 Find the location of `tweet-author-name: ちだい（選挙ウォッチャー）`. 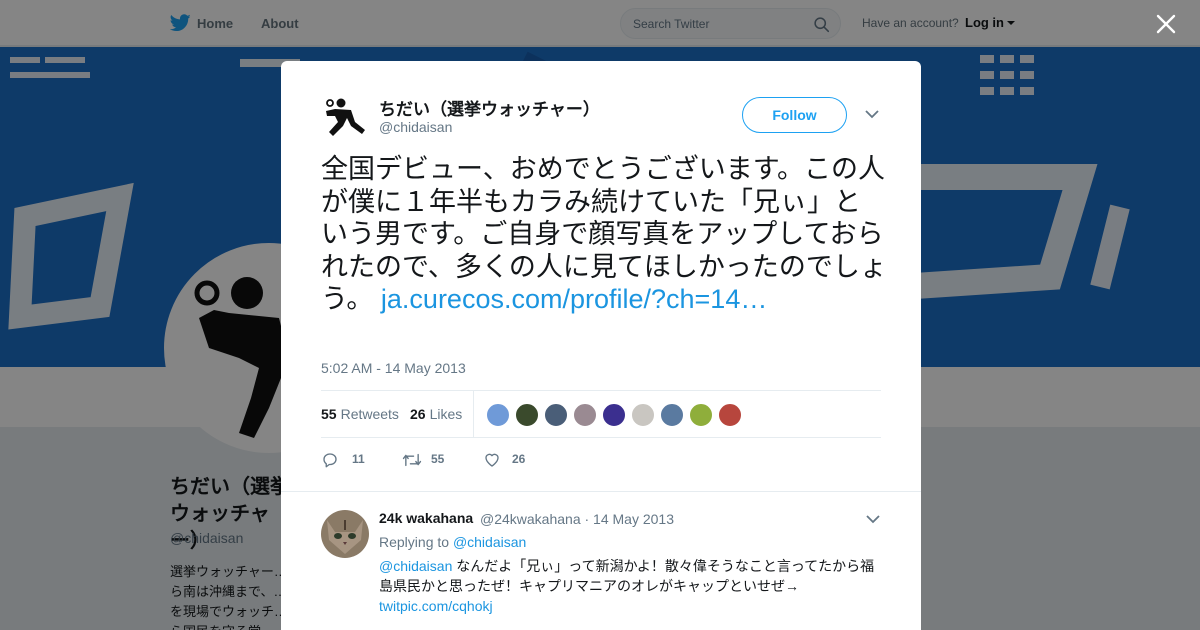

tweet-author-name: ちだい（選挙ウォッチャー） is located at coordinates (489, 107).